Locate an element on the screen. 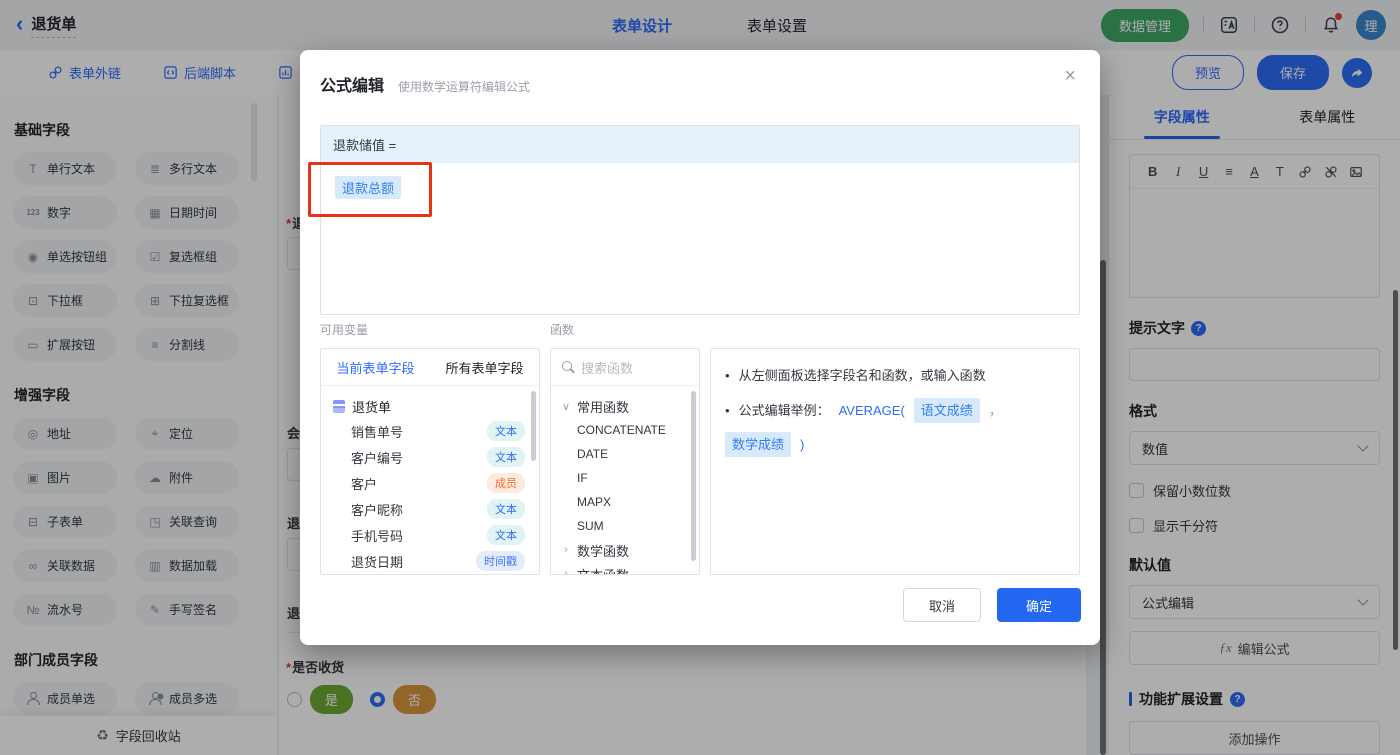 The width and height of the screenshot is (1400, 755). functions-label: 函数 is located at coordinates (562, 330).